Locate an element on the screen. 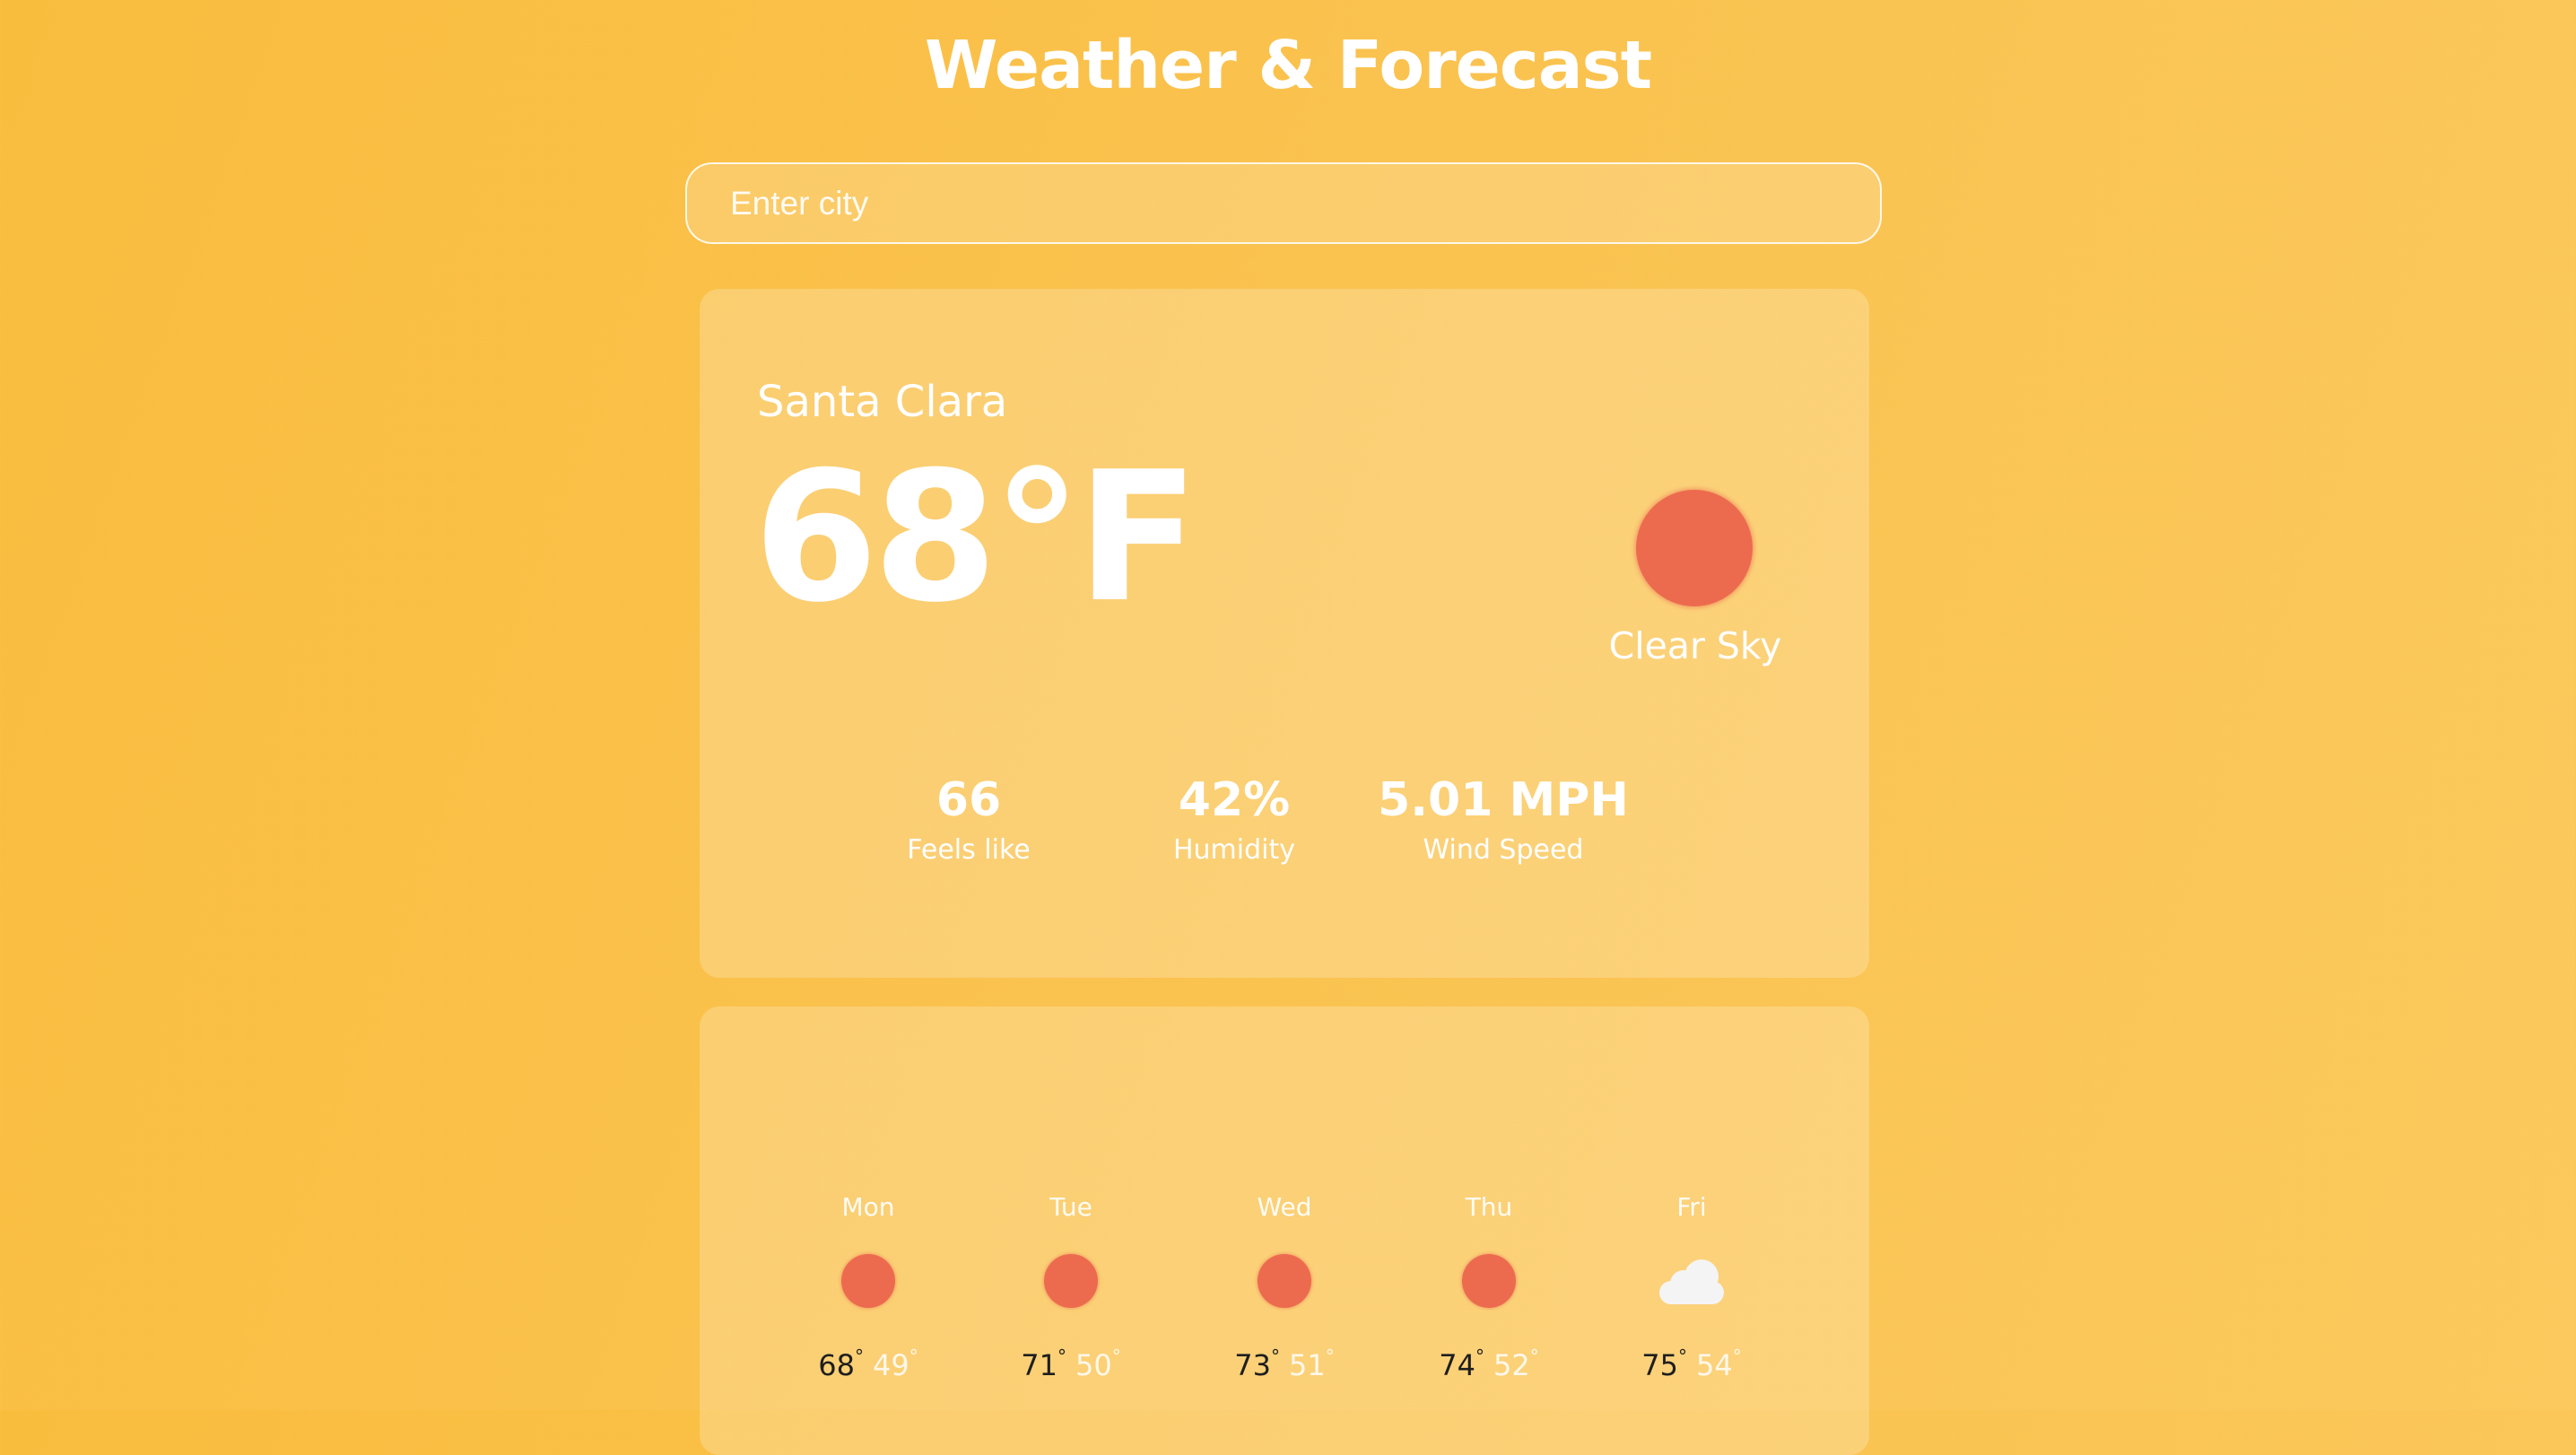  forecast-day-name: Mon is located at coordinates (868, 1207).